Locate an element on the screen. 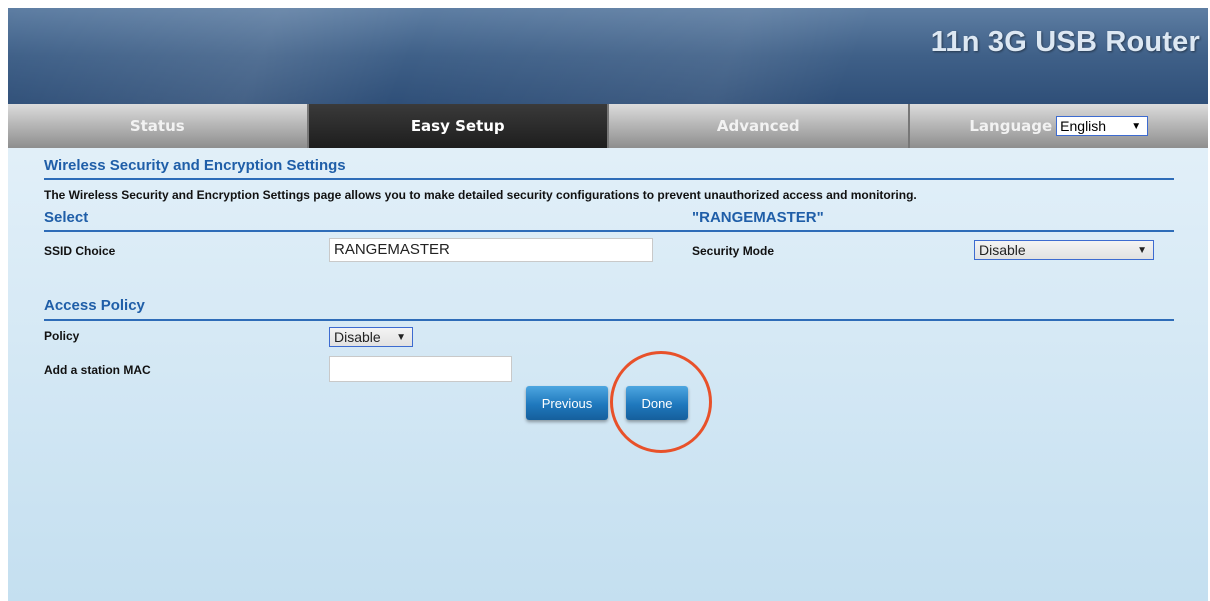  policy-select: Disable ▼ is located at coordinates (371, 337).